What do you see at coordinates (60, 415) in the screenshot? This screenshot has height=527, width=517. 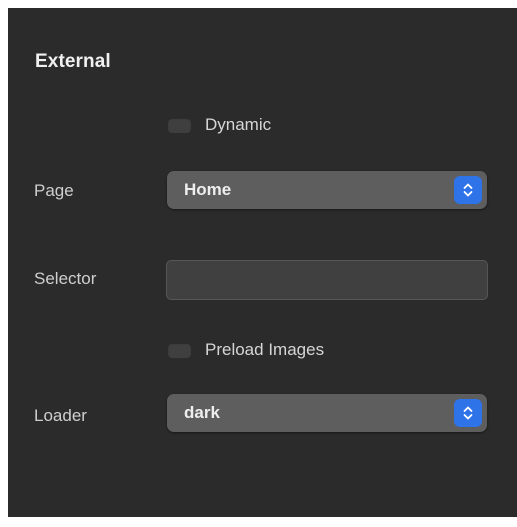 I see `loader-label: Loader` at bounding box center [60, 415].